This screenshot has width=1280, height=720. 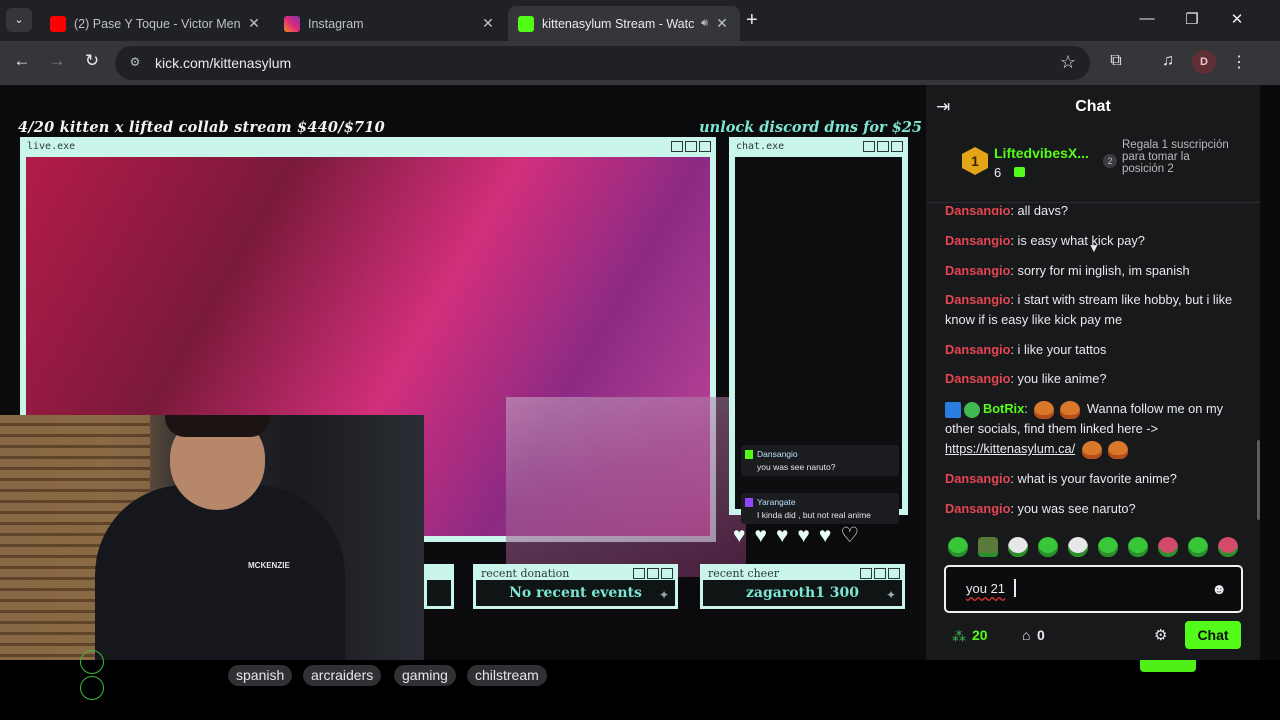 I want to click on chat-scrollbar-thumb, so click(x=1258, y=480).